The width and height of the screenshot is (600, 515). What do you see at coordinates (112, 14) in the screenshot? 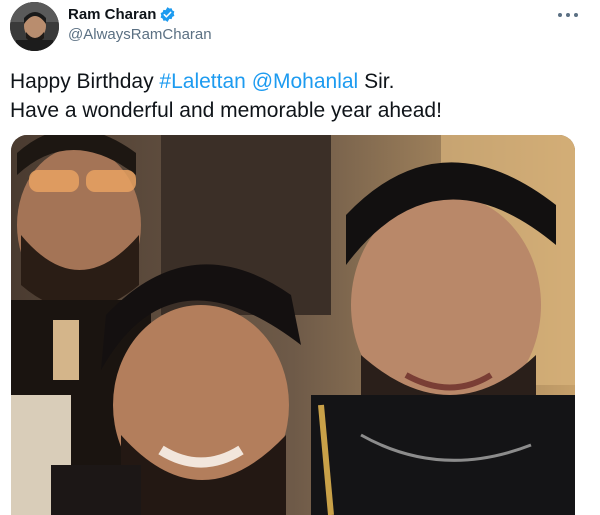
I see `author-display-name: Ram Charan` at bounding box center [112, 14].